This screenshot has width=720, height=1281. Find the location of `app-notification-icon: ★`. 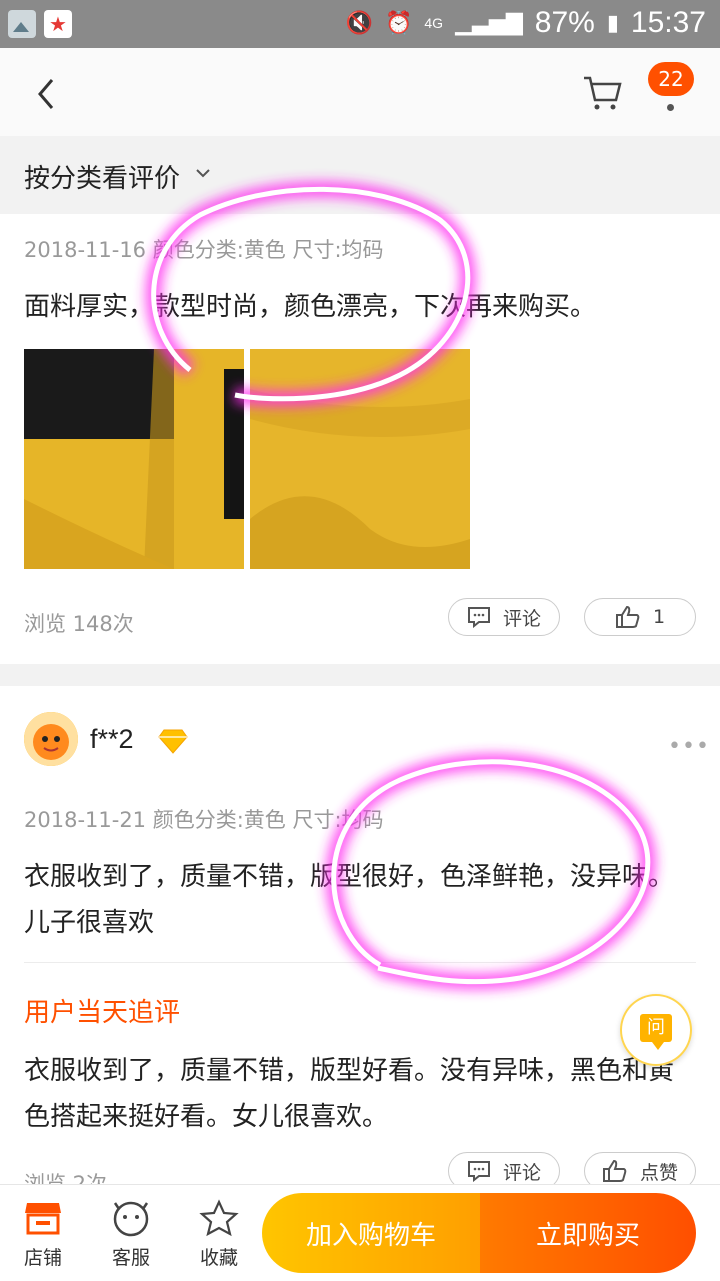

app-notification-icon: ★ is located at coordinates (58, 24).